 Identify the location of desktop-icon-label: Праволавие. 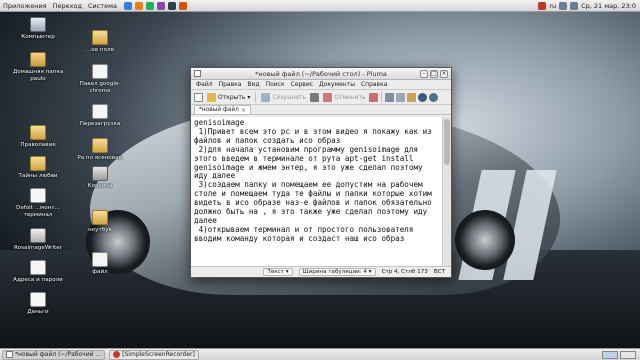
(38, 145).